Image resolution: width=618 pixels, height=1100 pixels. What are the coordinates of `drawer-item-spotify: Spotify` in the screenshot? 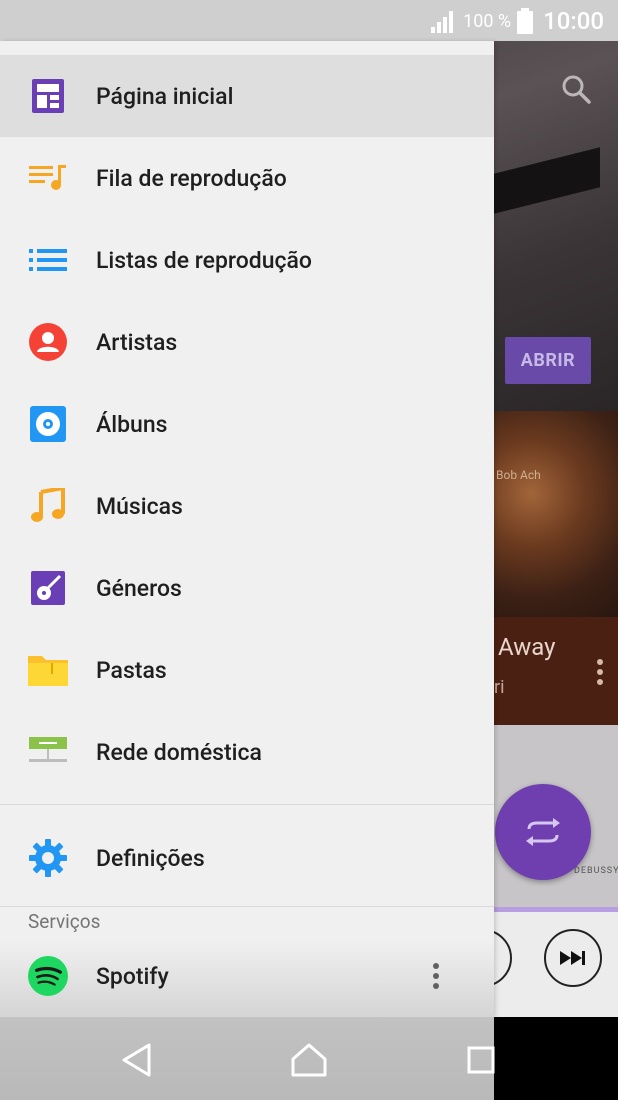 It's located at (247, 976).